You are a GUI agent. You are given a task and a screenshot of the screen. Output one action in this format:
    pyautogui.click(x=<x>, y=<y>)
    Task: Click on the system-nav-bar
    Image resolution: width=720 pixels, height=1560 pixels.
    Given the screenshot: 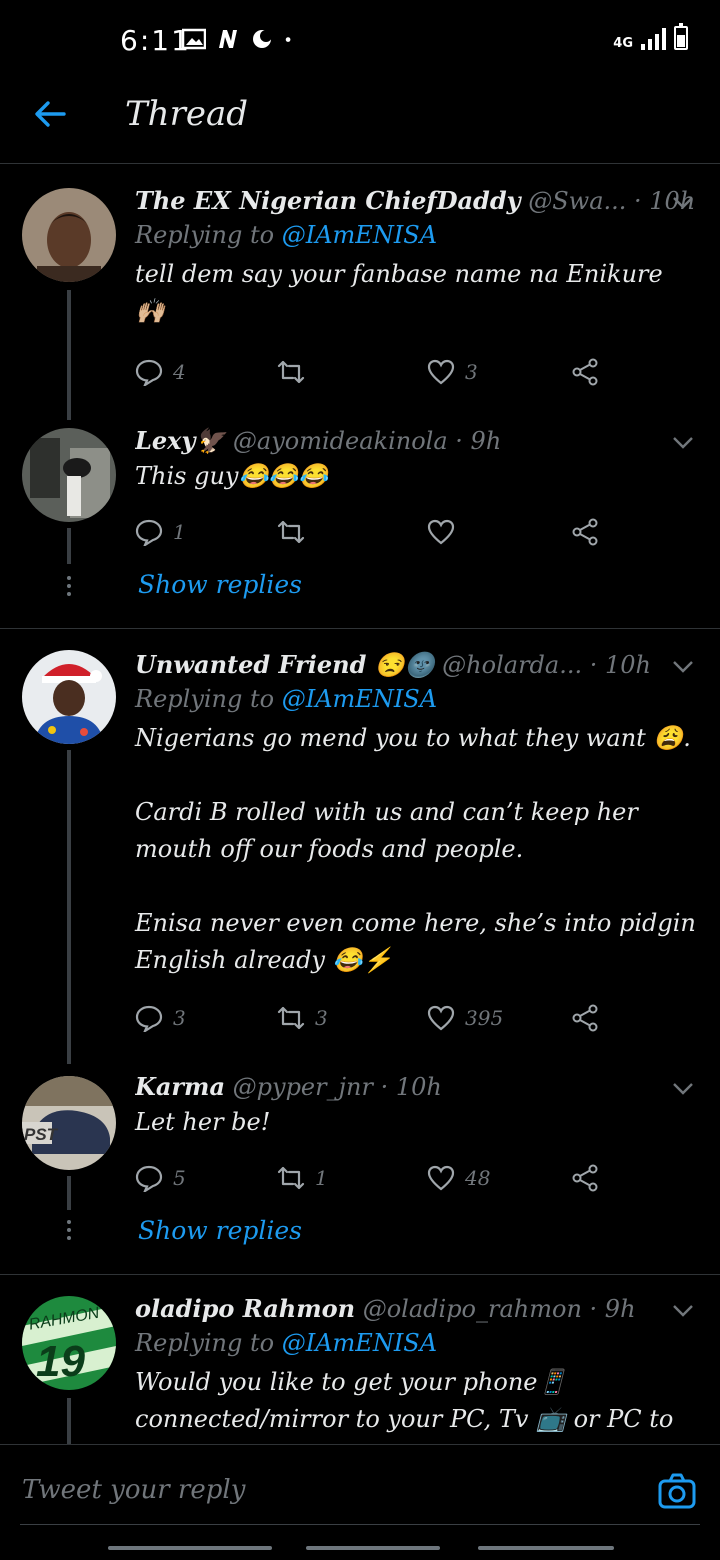 What is the action you would take?
    pyautogui.click(x=360, y=1545)
    